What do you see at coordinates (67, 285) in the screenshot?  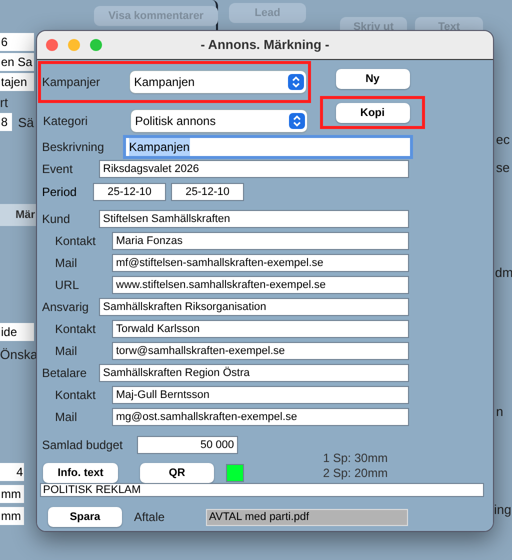 I see `field-label: URL` at bounding box center [67, 285].